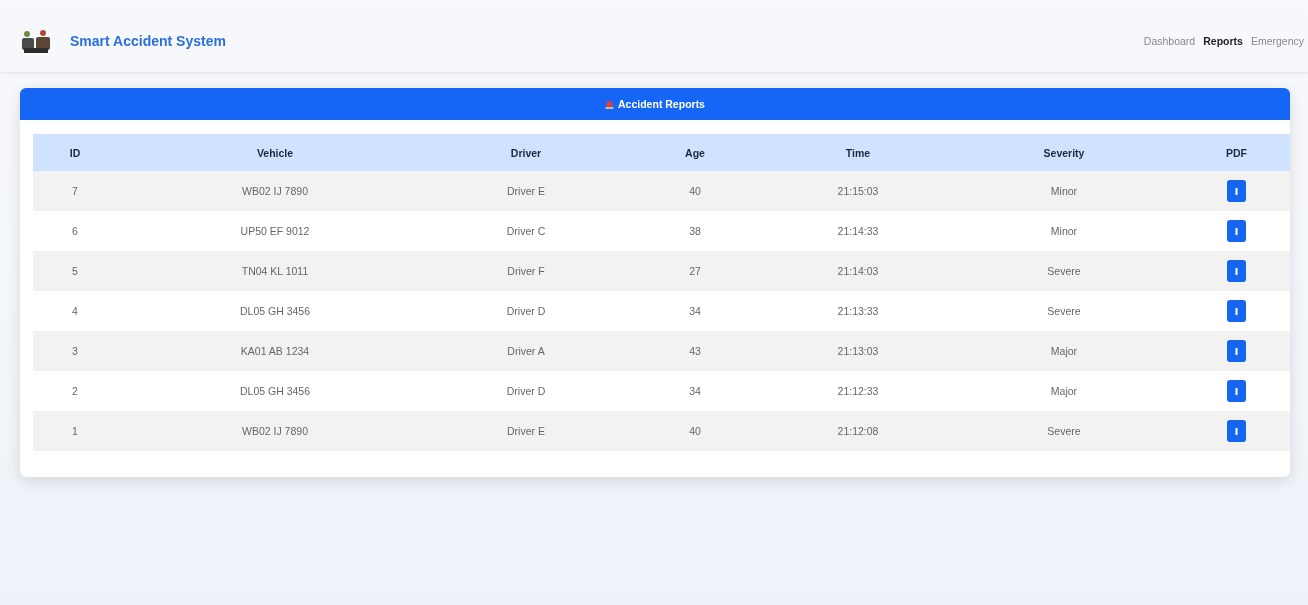 The height and width of the screenshot is (605, 1308). What do you see at coordinates (36, 41) in the screenshot?
I see `logo-icon` at bounding box center [36, 41].